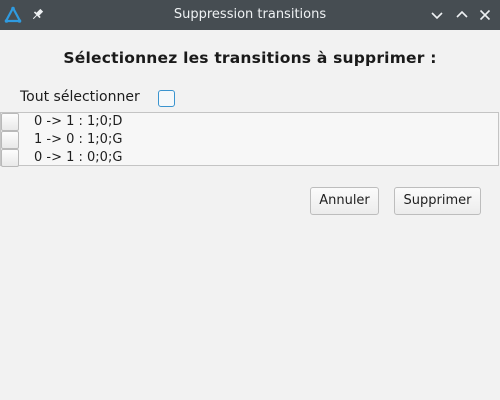 This screenshot has width=500, height=400. I want to click on transitions-list: 0 -> 1 : 1;0;D 1 -> 0 : 1;0;G 0 -> 1, so click(249, 139).